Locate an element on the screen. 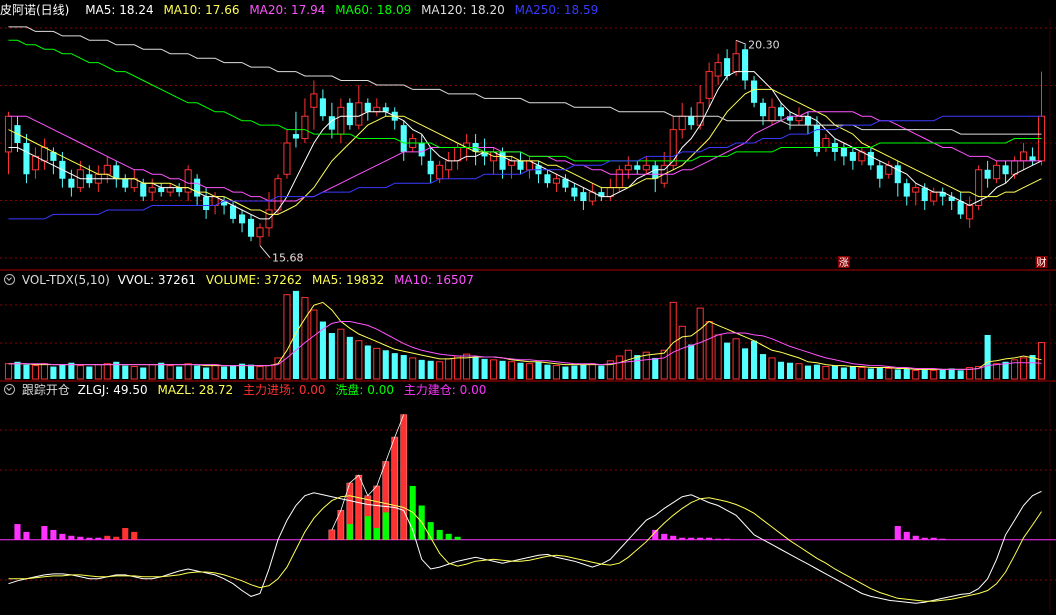 This screenshot has width=1056, height=615. high-price-label: 20.30 is located at coordinates (764, 44).